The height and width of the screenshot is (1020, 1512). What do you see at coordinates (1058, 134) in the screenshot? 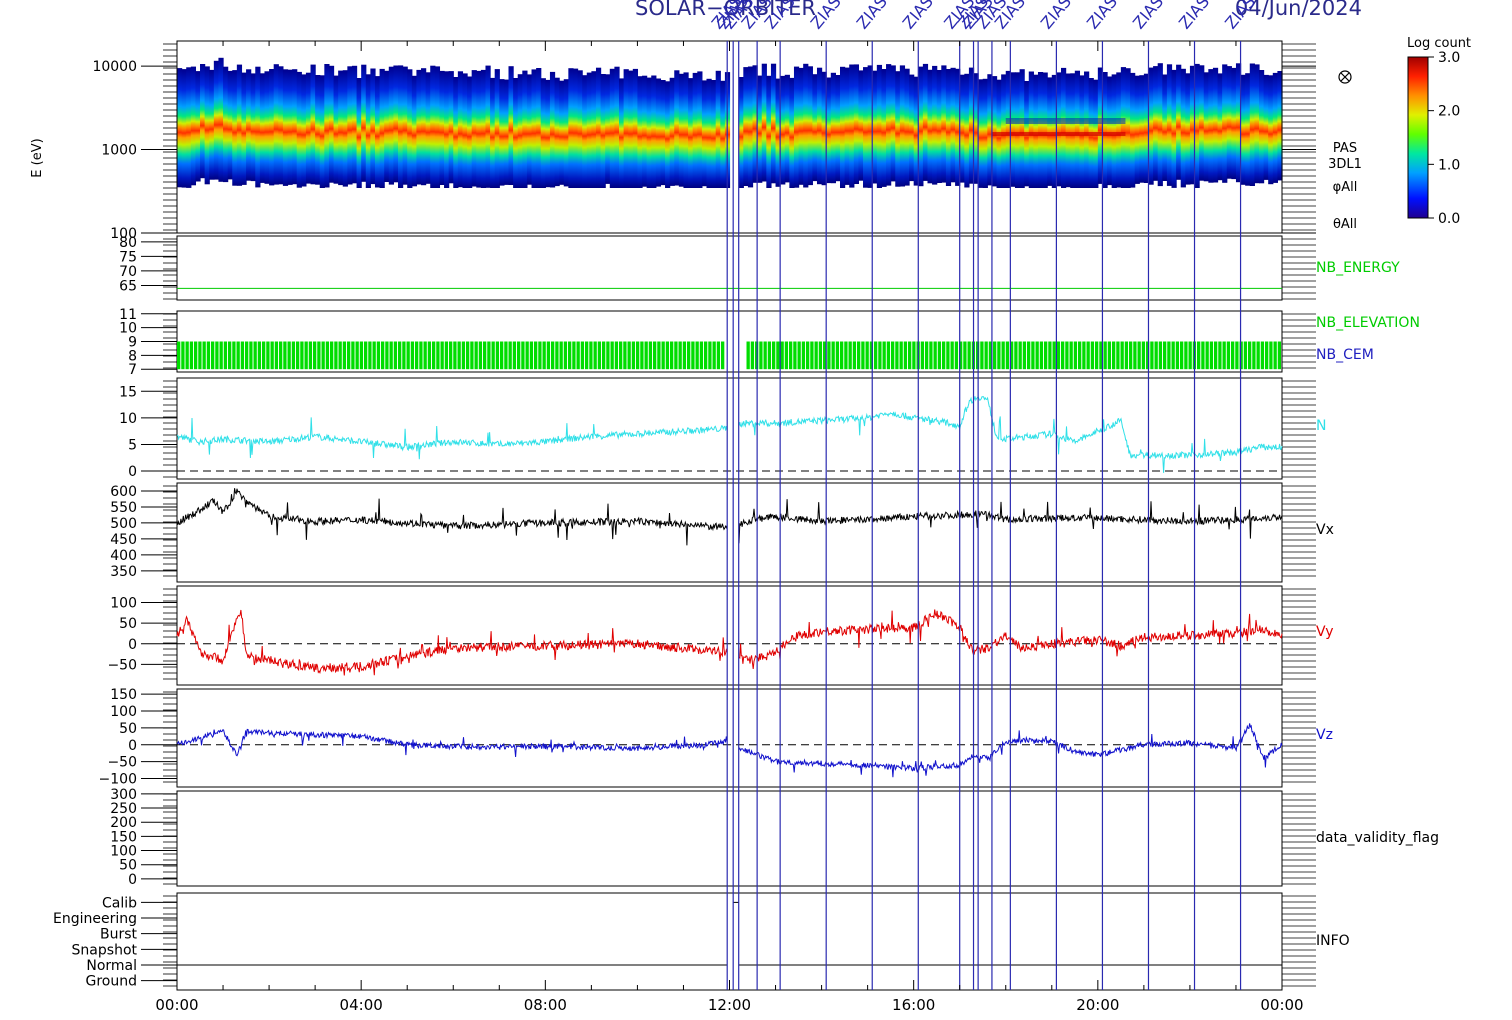
I see `spectrogram-band-high` at bounding box center [1058, 134].